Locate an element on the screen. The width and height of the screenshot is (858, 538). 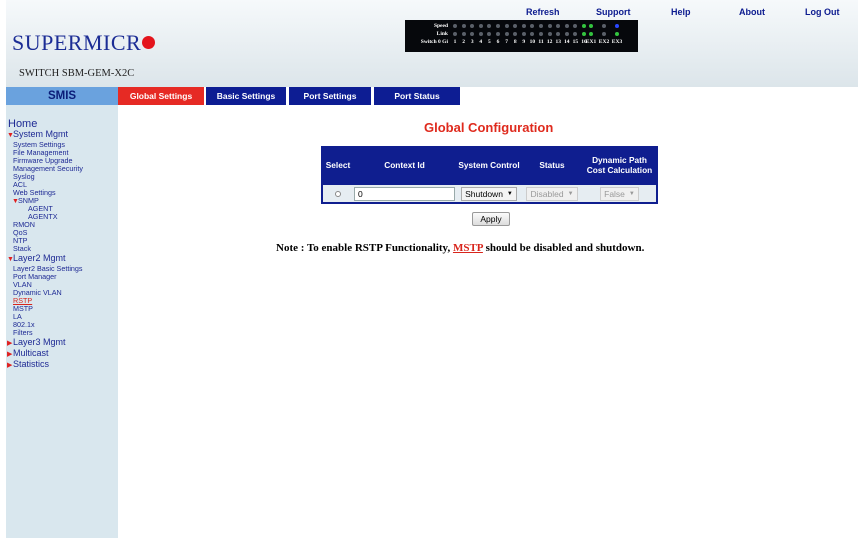
tab-port-settings: Port Settings is located at coordinates (330, 96).